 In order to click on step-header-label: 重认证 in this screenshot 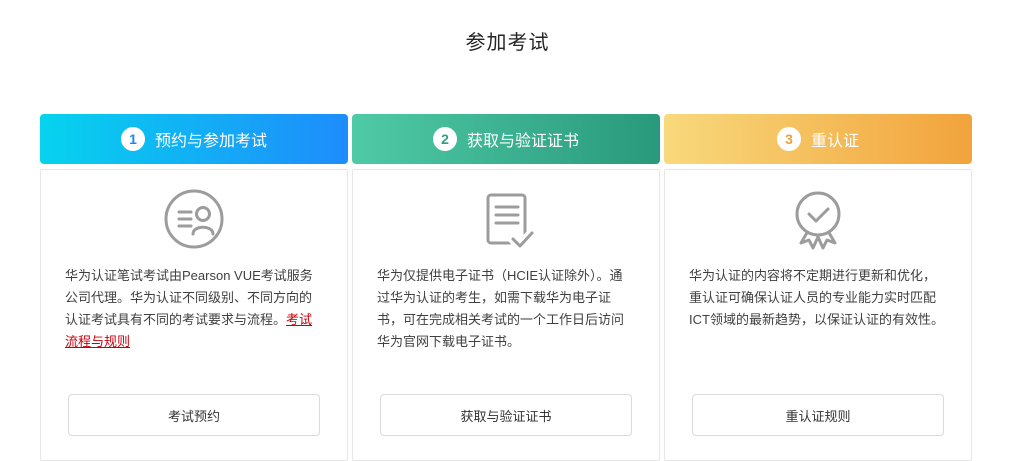, I will do `click(834, 141)`.